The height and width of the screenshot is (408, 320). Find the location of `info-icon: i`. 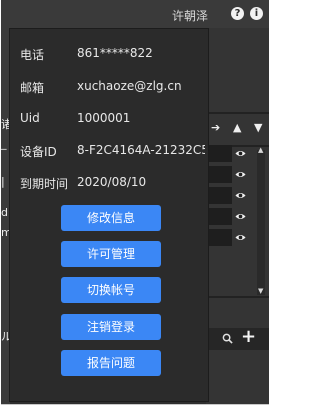

info-icon: i is located at coordinates (256, 13).